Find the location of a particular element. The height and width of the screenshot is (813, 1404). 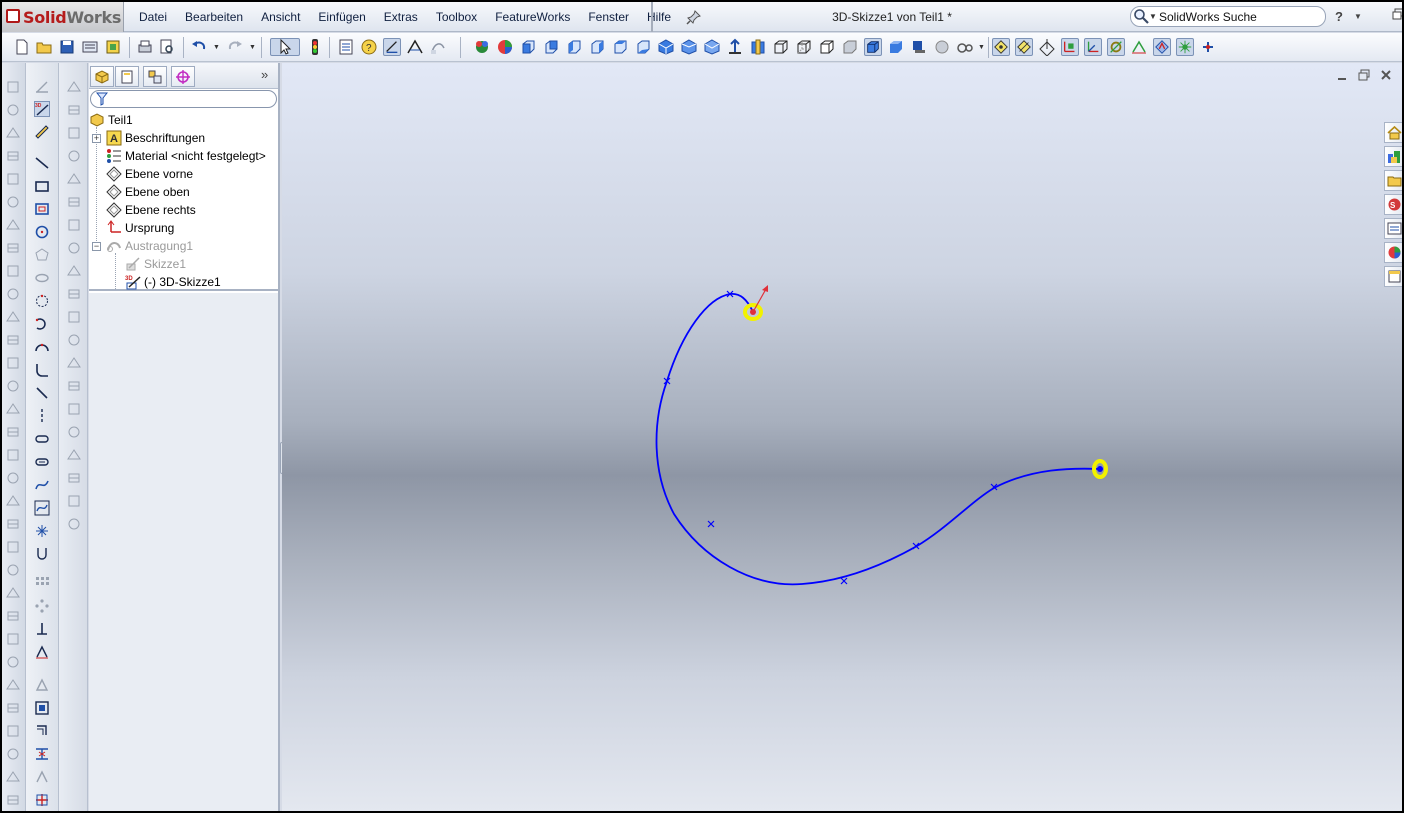

realview-icon is located at coordinates (942, 47).